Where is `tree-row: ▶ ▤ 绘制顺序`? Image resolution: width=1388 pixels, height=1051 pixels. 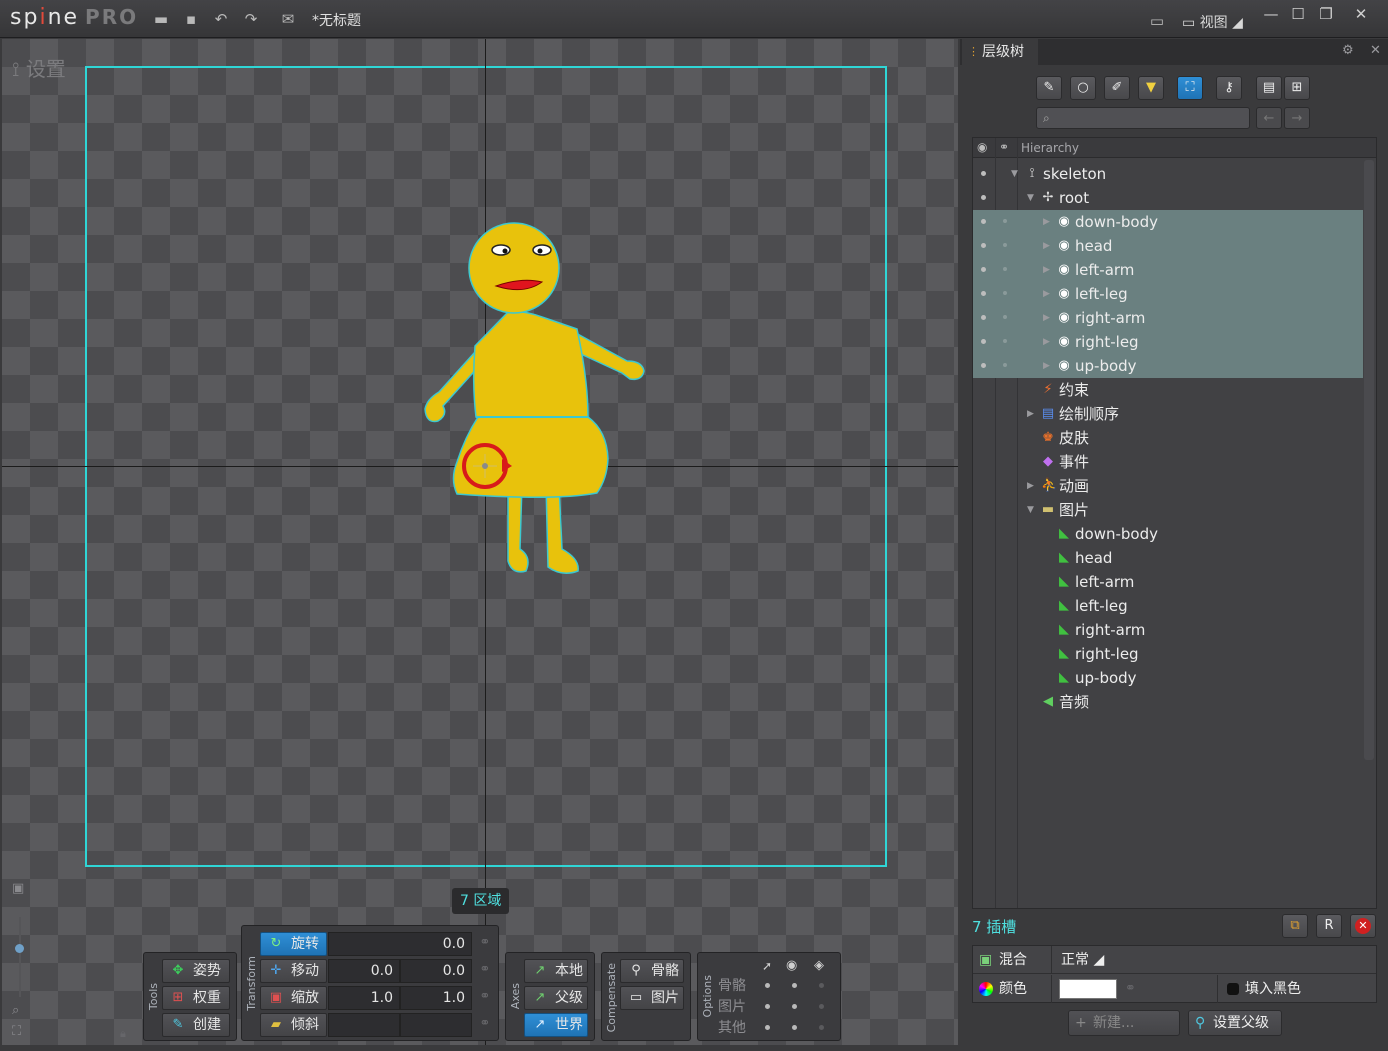 tree-row: ▶ ▤ 绘制顺序 is located at coordinates (1168, 414).